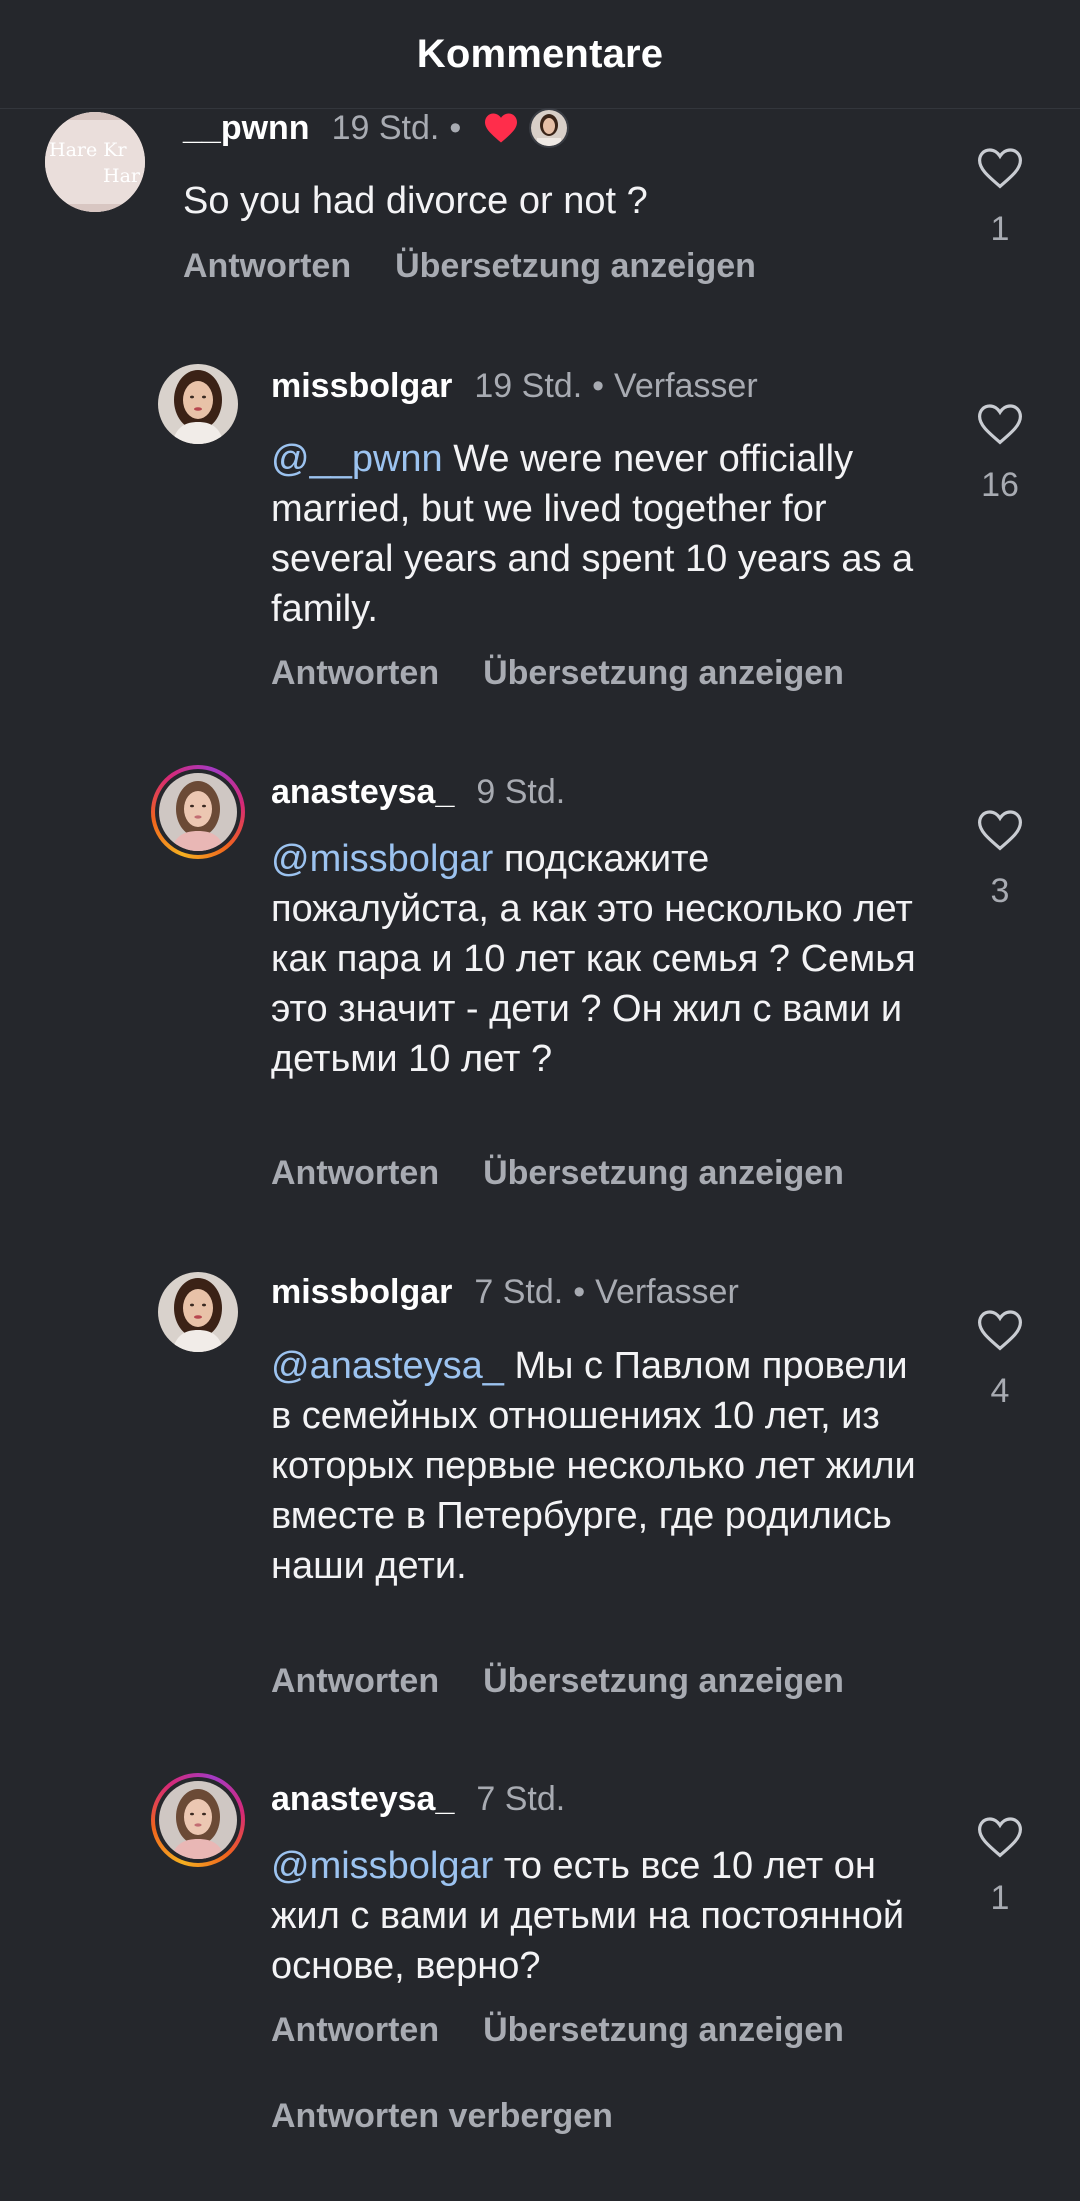 The width and height of the screenshot is (1080, 2201). I want to click on timestamp: 9 Std., so click(521, 792).